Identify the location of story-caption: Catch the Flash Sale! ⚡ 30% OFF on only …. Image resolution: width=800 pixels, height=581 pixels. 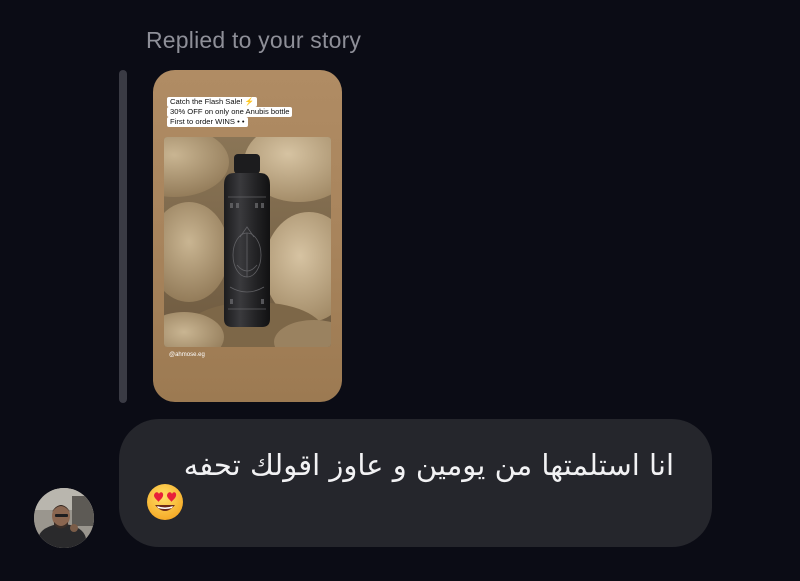
(230, 112).